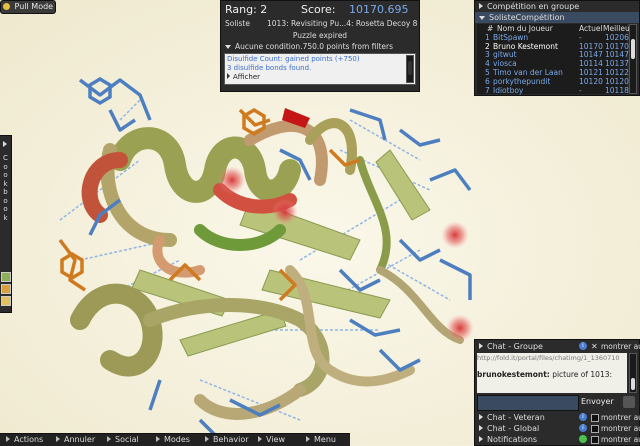  Describe the element at coordinates (481, 346) in the screenshot. I see `chat-group-triangle-icon` at that location.